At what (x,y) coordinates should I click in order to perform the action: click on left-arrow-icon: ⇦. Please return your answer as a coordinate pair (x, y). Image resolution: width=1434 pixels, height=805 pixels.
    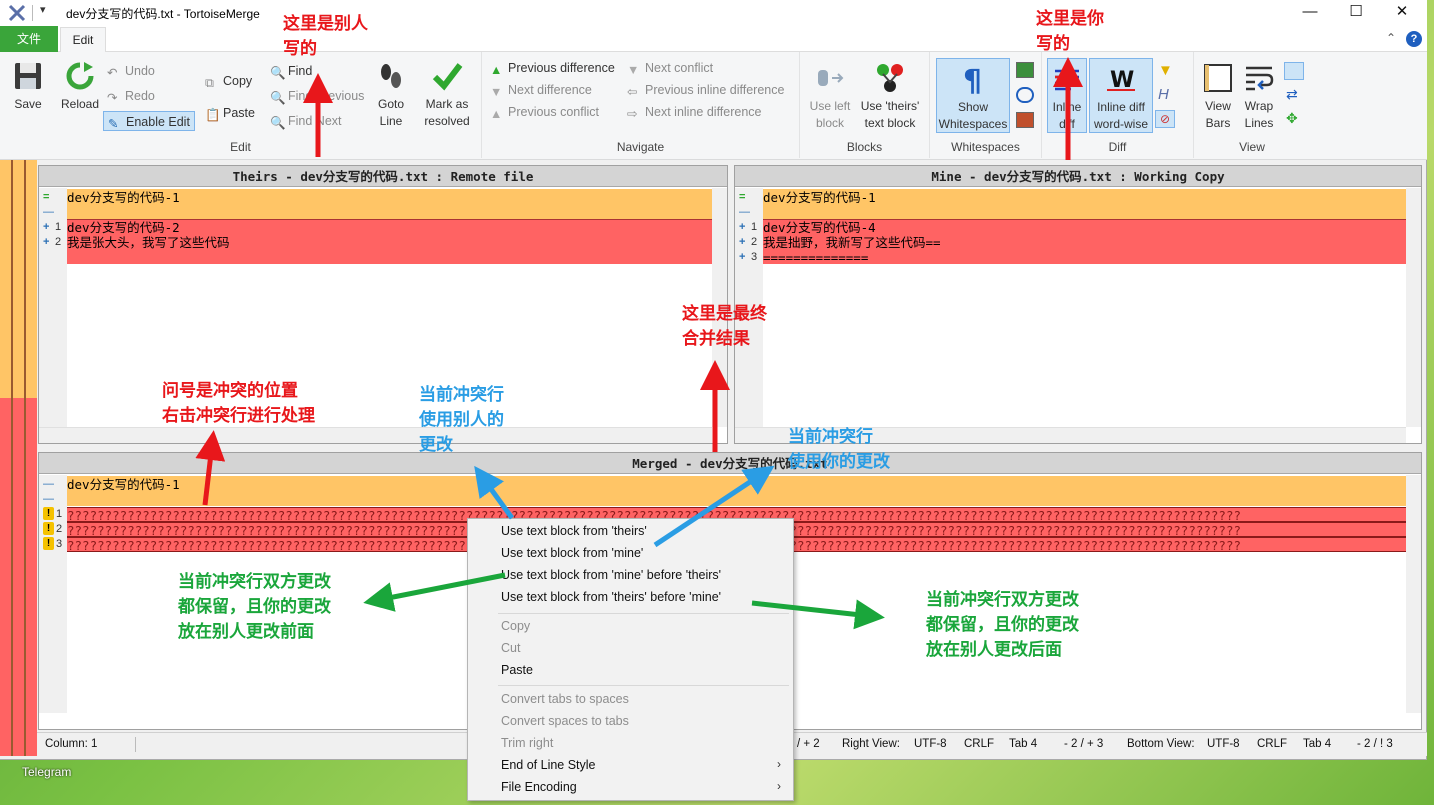
    Looking at the image, I should click on (632, 92).